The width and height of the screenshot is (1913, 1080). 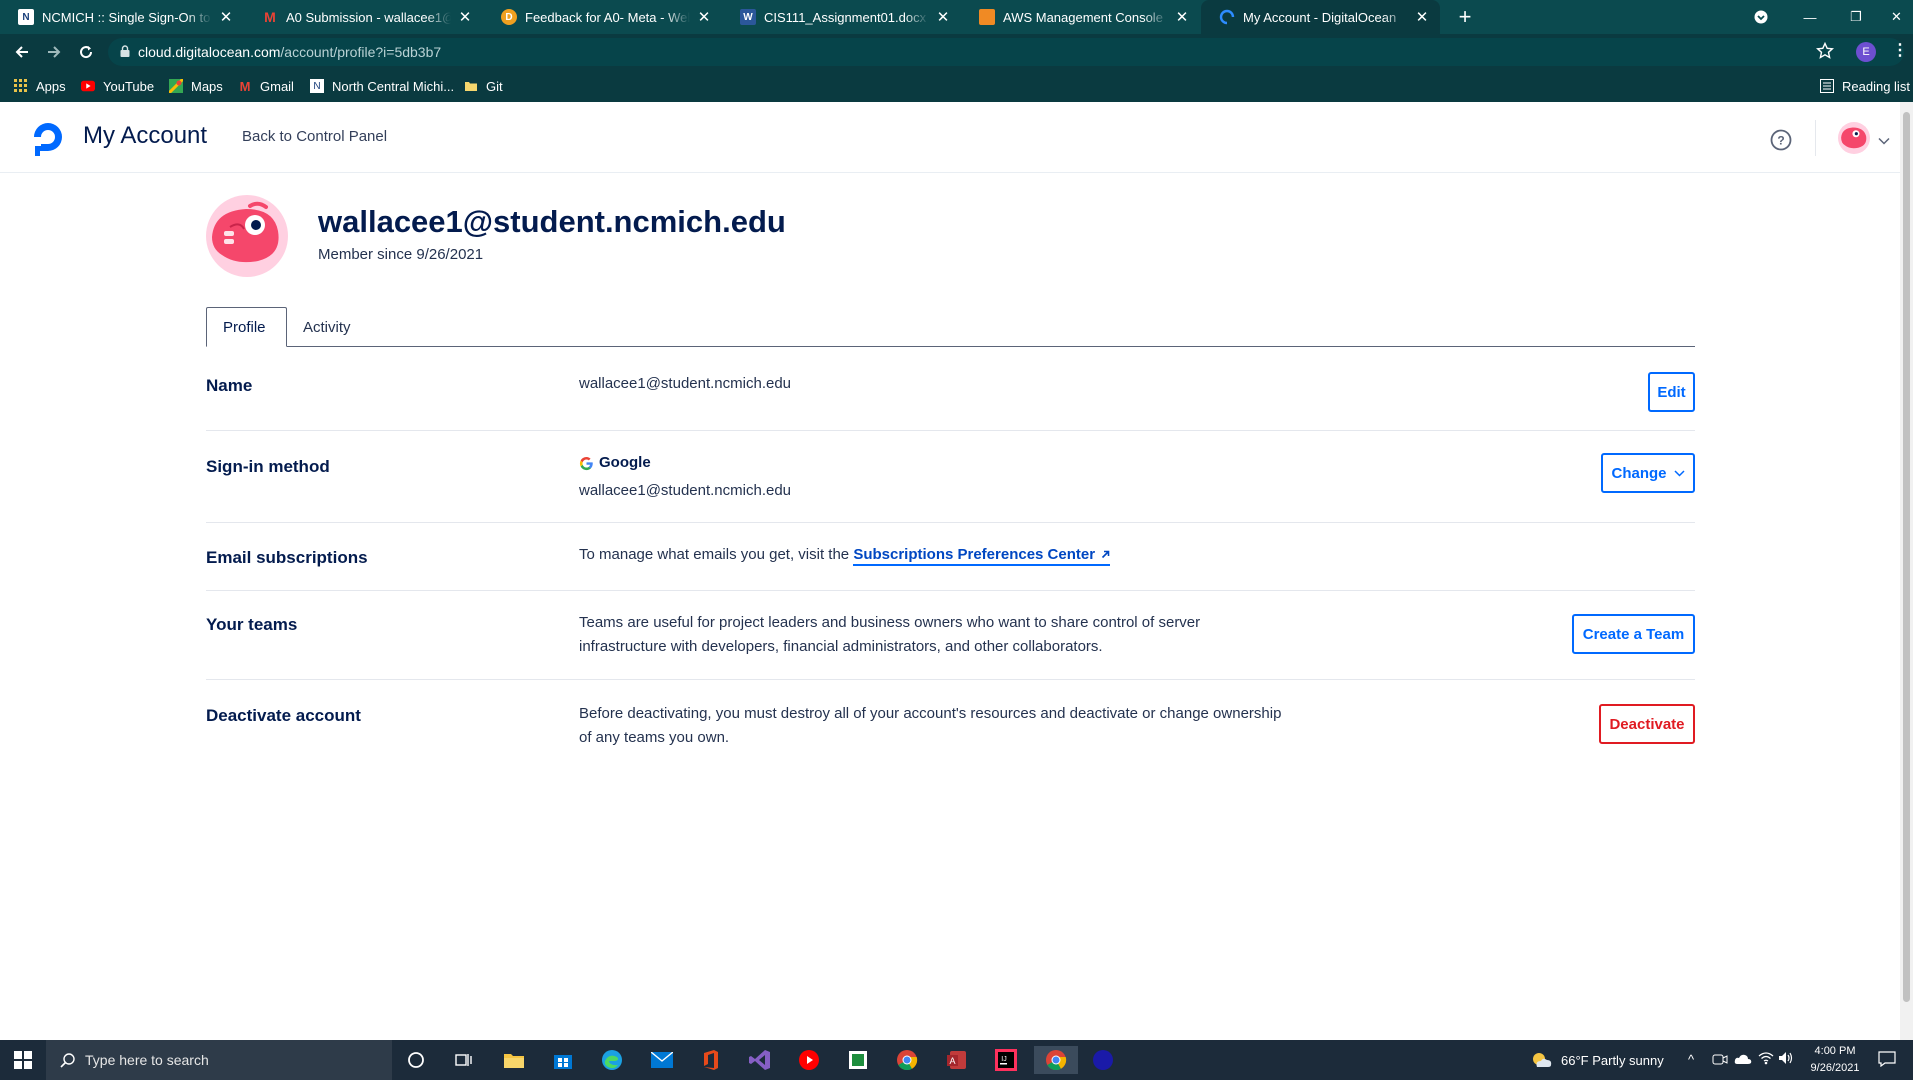 What do you see at coordinates (361, 52) in the screenshot?
I see `url-path: /account/profile?i=5db3b7` at bounding box center [361, 52].